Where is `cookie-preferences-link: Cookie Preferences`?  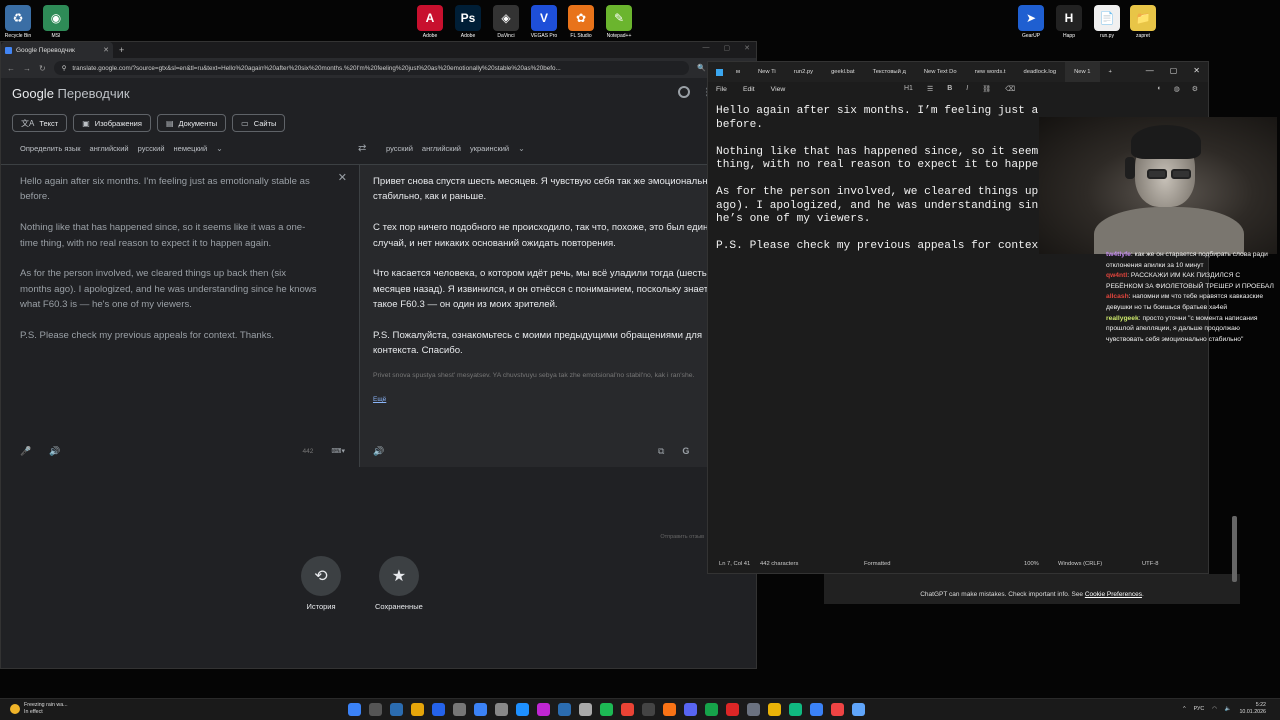 cookie-preferences-link: Cookie Preferences is located at coordinates (1113, 594).